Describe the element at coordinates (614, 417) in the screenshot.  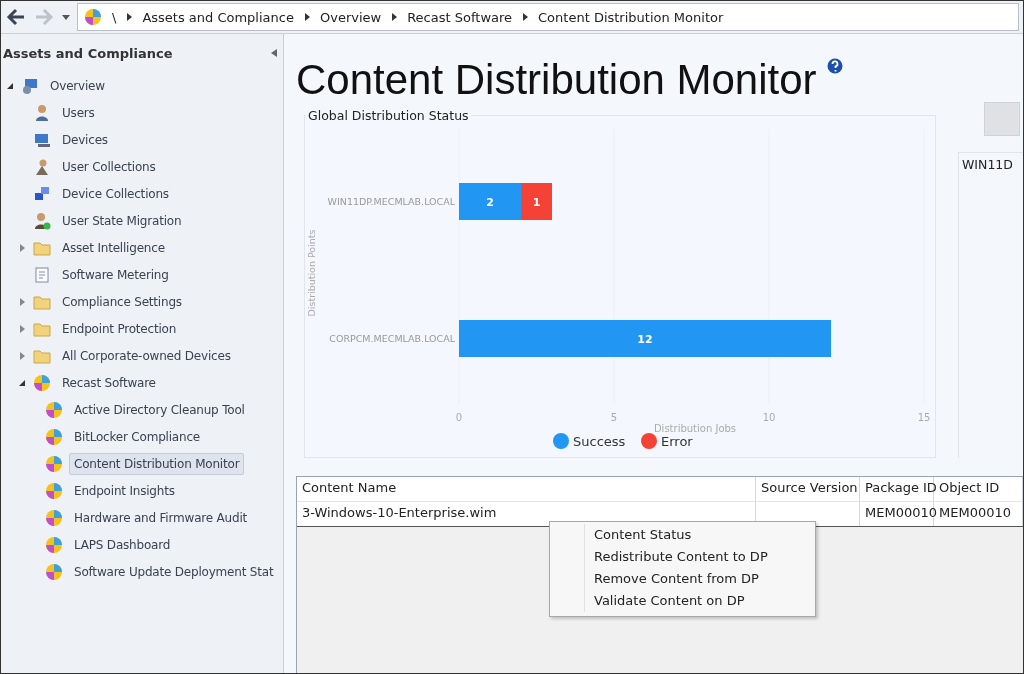
I see `axis-tick-label: 5` at that location.